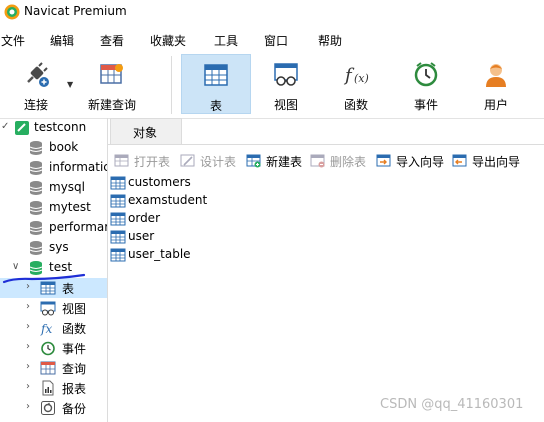 This screenshot has height=422, width=544. What do you see at coordinates (48, 368) in the screenshot?
I see `query-icon` at bounding box center [48, 368].